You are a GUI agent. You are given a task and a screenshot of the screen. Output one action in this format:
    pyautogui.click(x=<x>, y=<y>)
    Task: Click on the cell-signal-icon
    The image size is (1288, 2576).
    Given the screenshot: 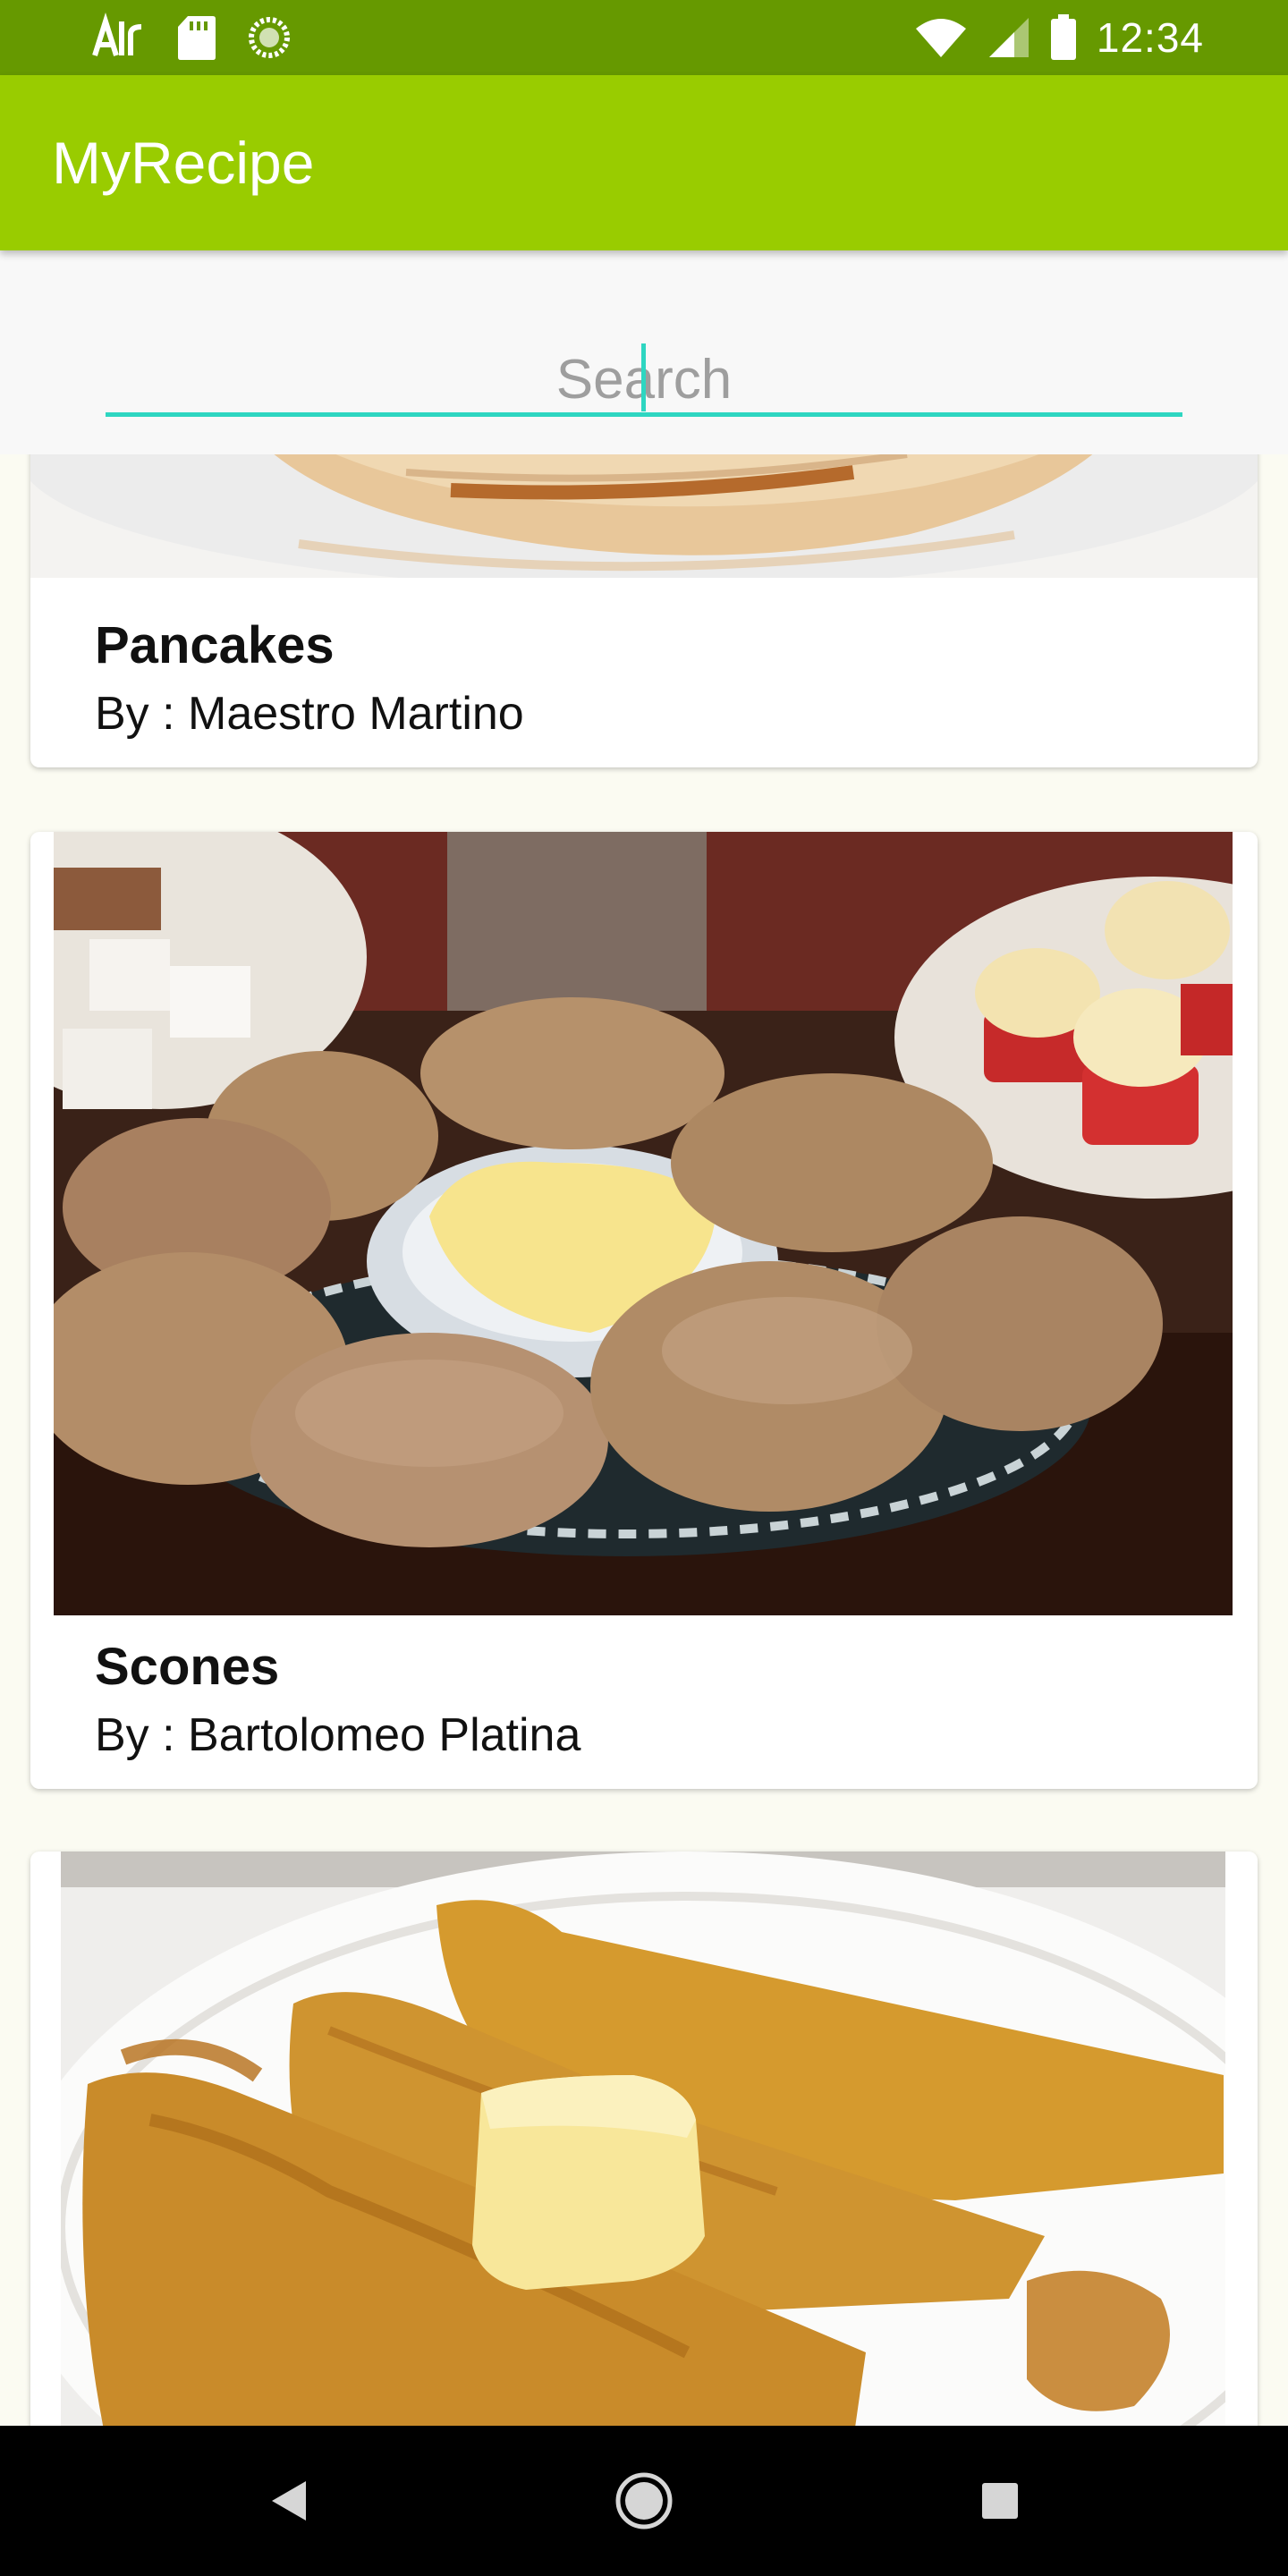 What is the action you would take?
    pyautogui.click(x=1008, y=37)
    